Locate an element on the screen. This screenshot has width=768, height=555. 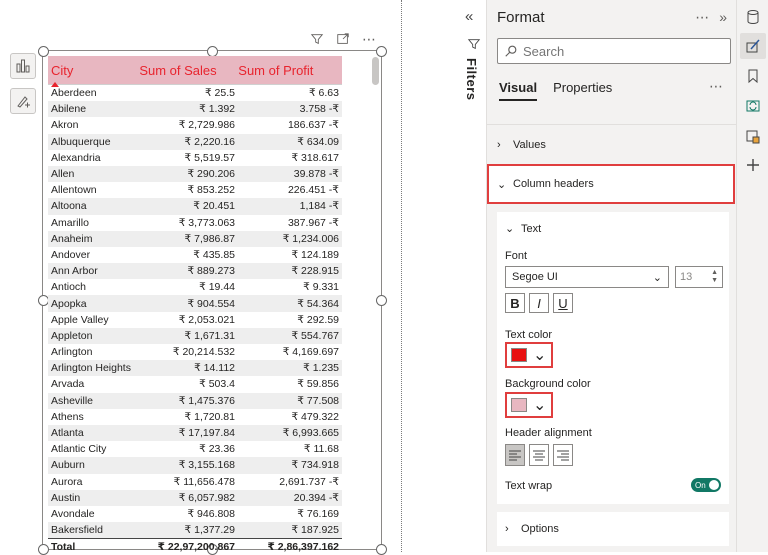
cell-sales: ₹ 435.85 is located at coordinates (214, 254).